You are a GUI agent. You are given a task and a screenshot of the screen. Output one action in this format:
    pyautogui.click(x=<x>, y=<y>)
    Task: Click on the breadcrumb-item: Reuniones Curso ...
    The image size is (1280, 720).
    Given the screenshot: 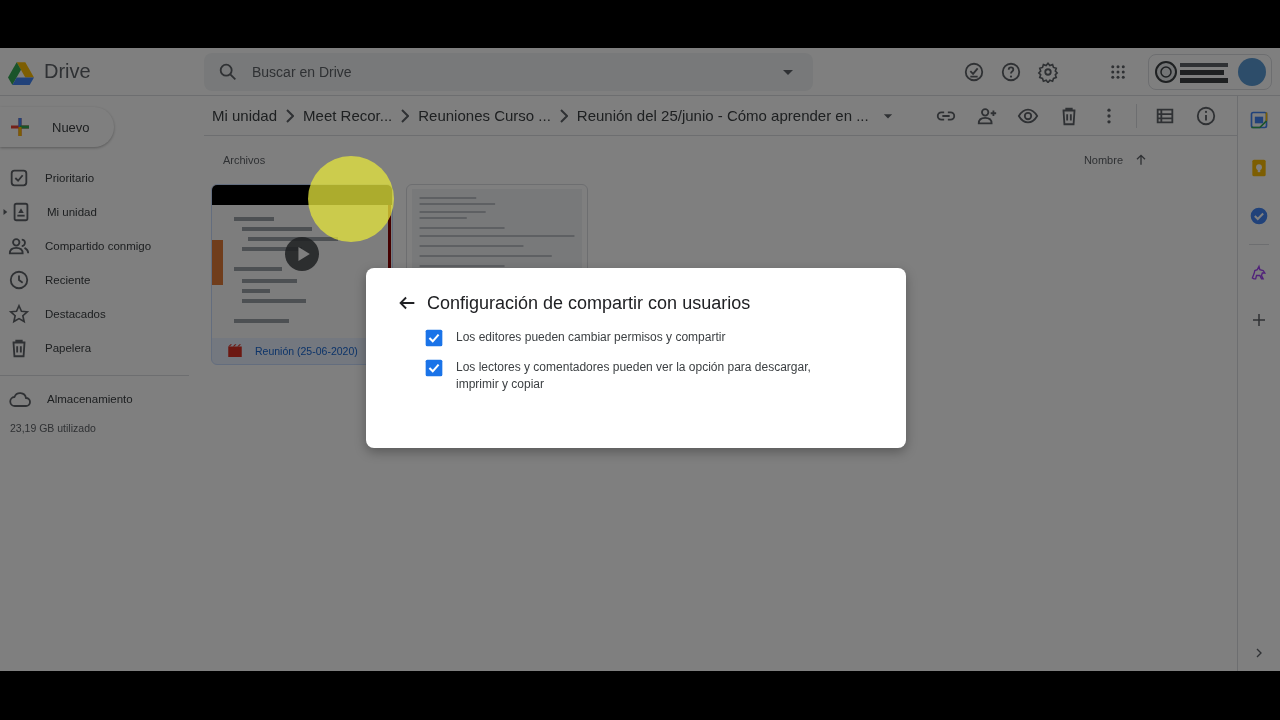 What is the action you would take?
    pyautogui.click(x=484, y=115)
    